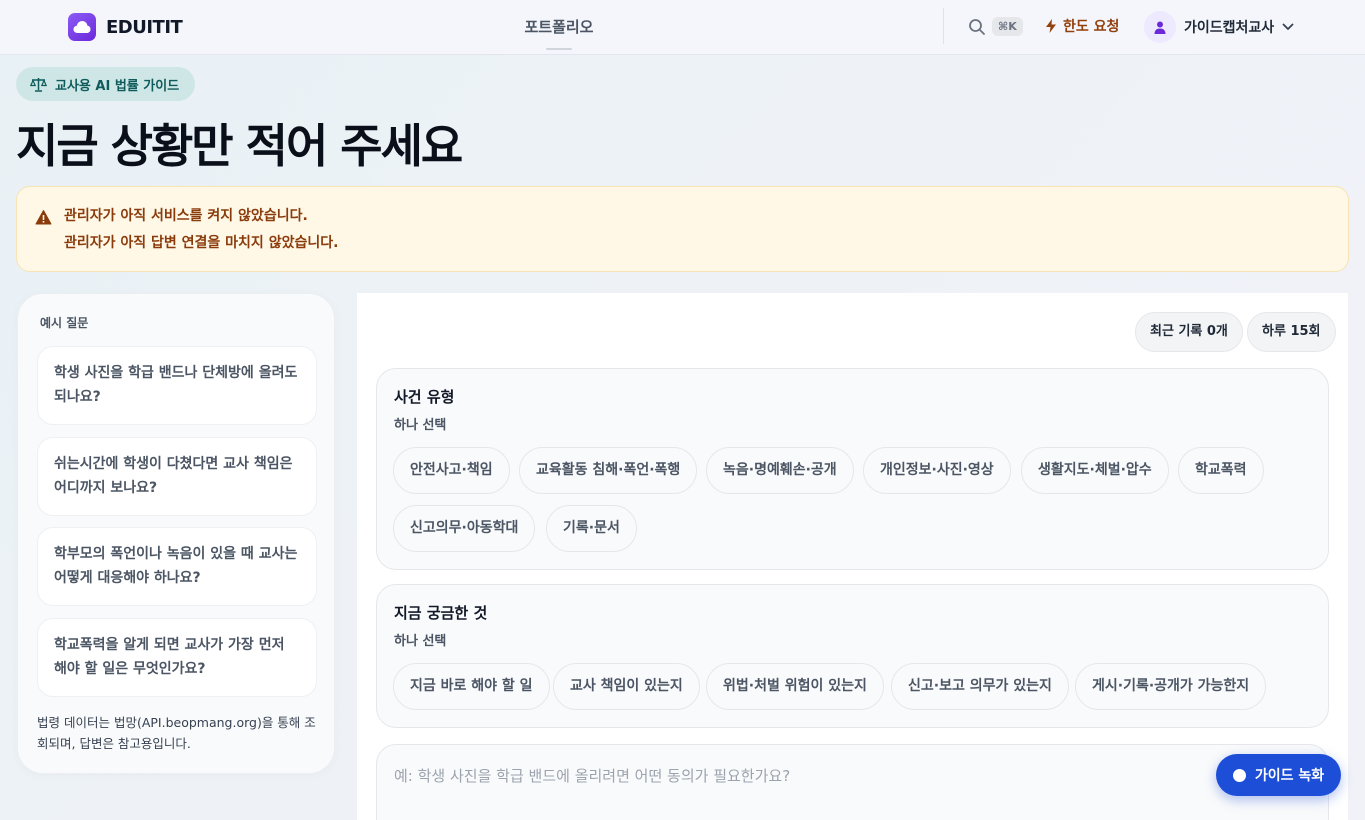  I want to click on incident-option: 학교폭력, so click(1221, 470).